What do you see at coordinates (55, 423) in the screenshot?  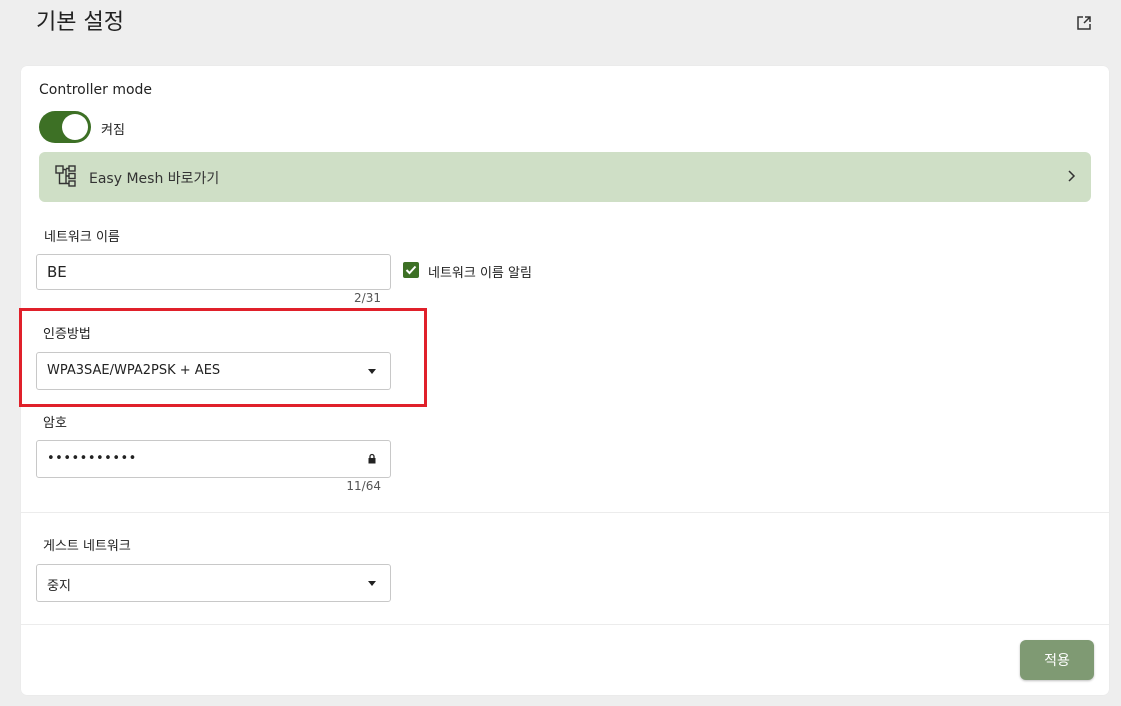 I see `password-label: 암호` at bounding box center [55, 423].